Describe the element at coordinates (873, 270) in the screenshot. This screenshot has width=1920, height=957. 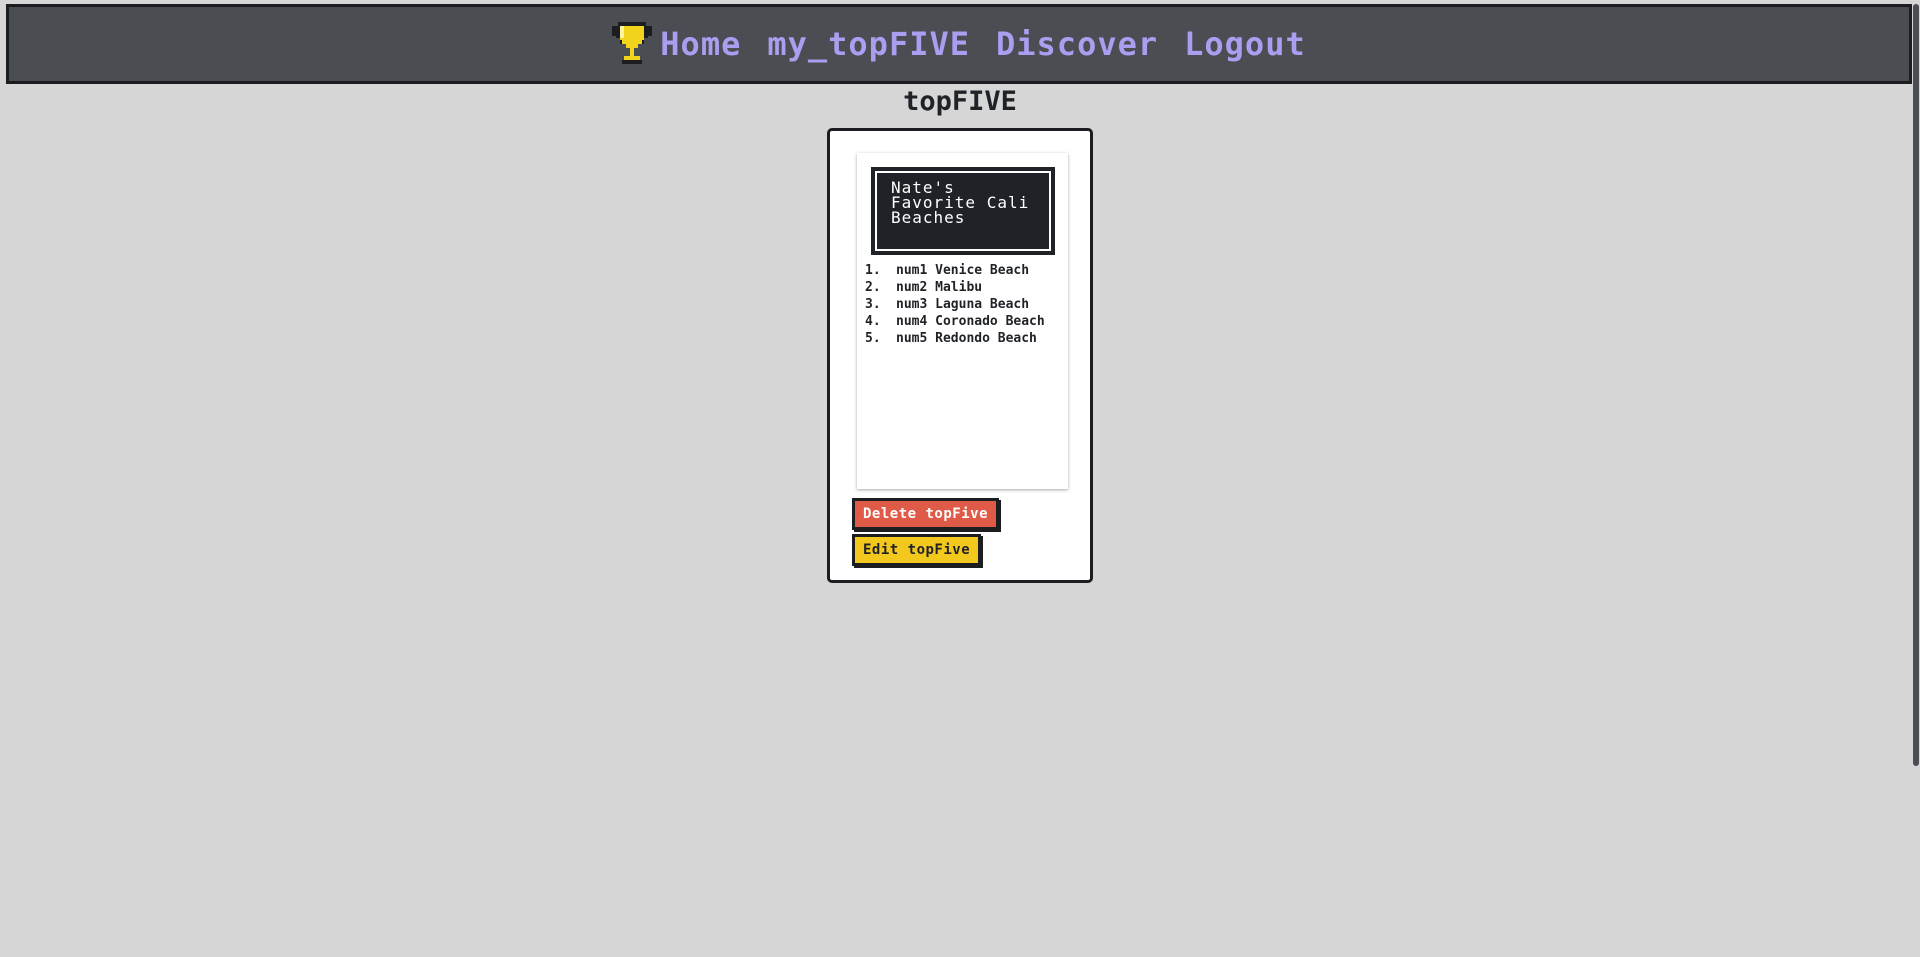
I see `list-item-number: 1.` at that location.